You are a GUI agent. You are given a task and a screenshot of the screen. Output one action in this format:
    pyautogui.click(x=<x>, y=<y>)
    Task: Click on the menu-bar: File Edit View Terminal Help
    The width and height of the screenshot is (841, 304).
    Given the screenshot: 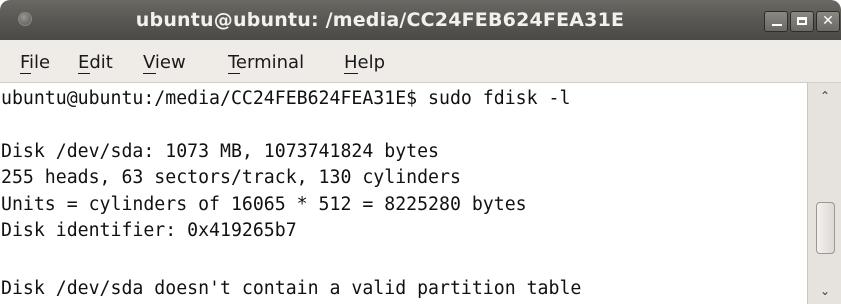 What is the action you would take?
    pyautogui.click(x=420, y=61)
    